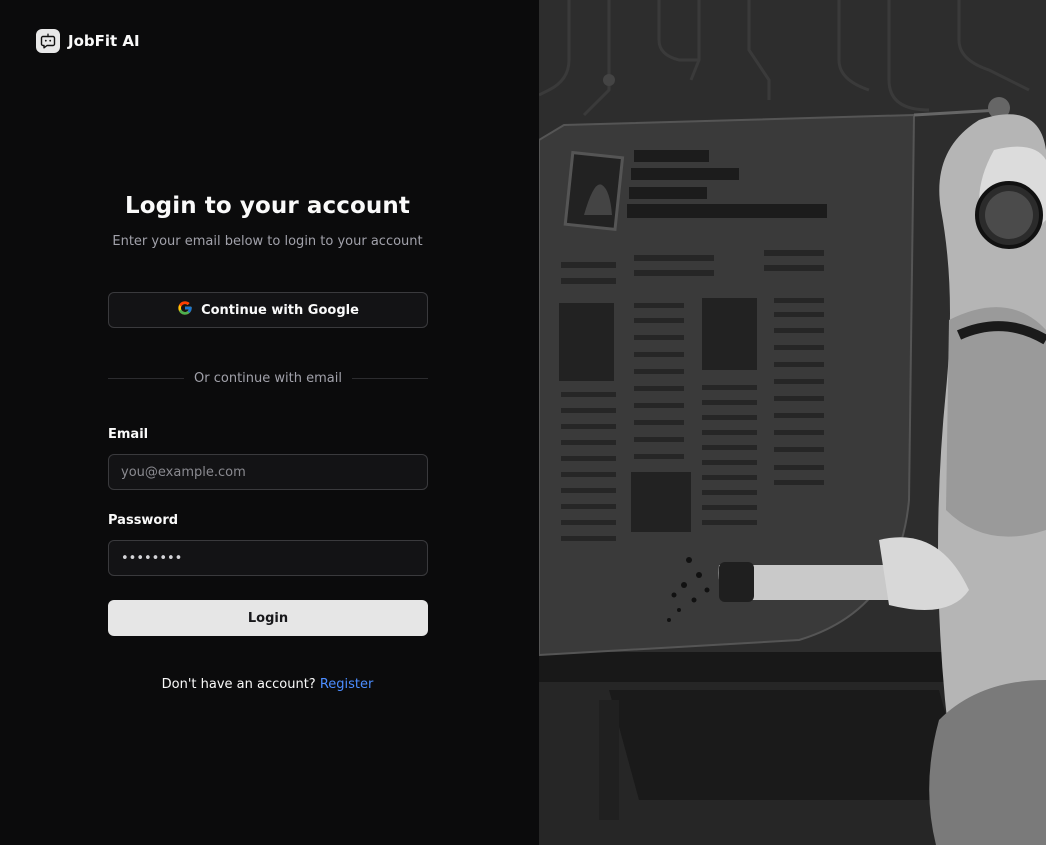  I want to click on google-login-button: Continue with Google, so click(268, 310).